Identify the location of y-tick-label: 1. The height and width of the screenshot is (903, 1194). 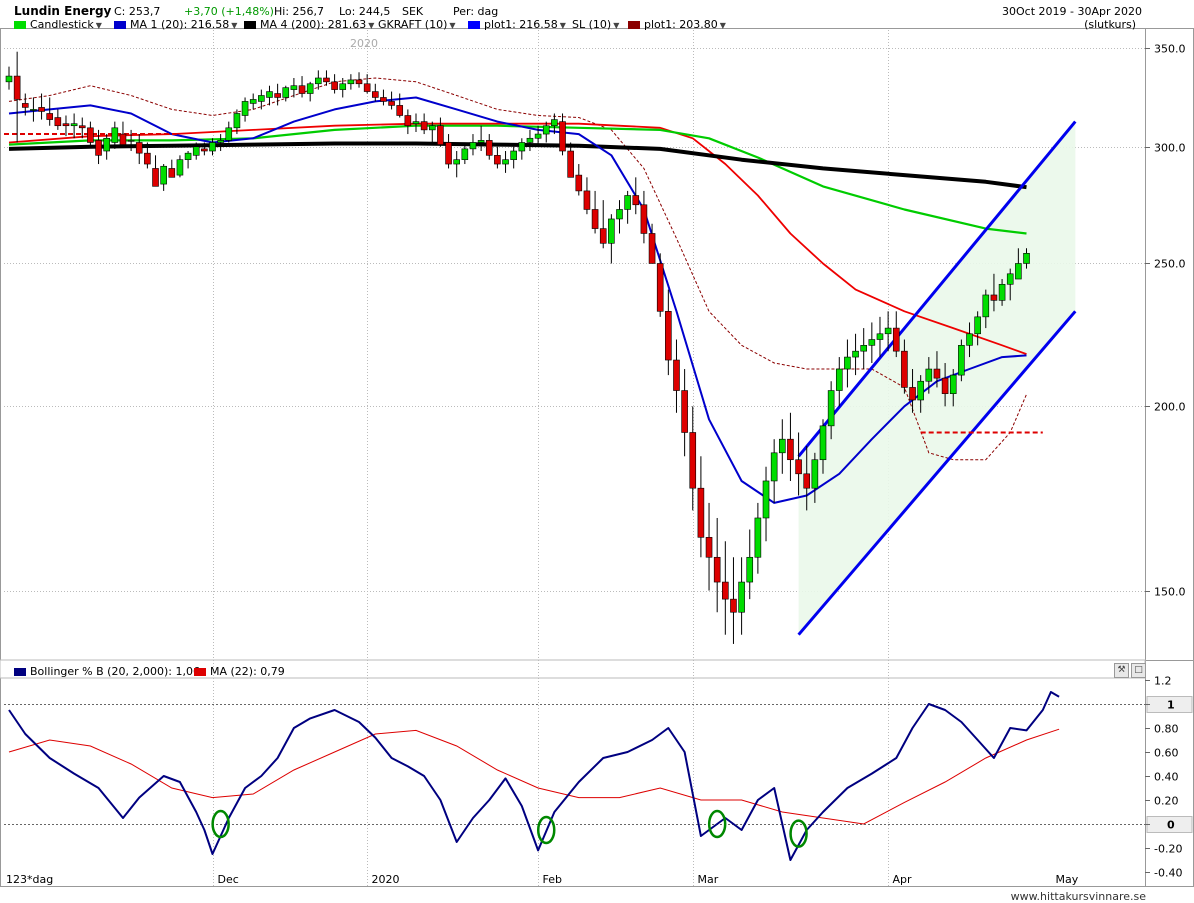
(1171, 705).